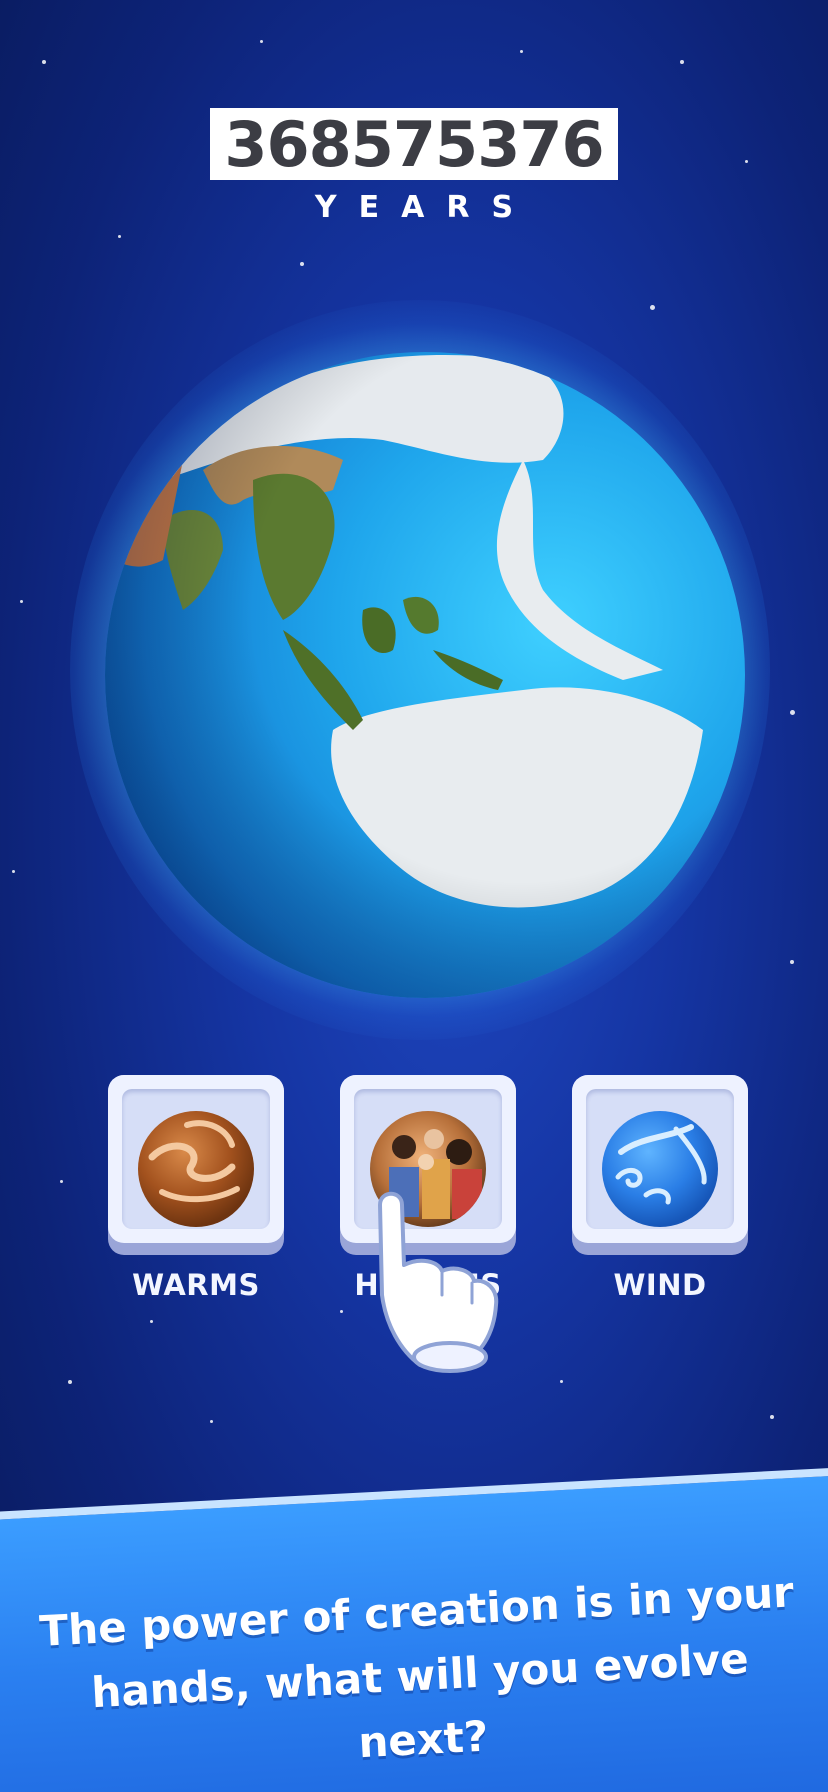  I want to click on warms-orb-icon, so click(196, 1169).